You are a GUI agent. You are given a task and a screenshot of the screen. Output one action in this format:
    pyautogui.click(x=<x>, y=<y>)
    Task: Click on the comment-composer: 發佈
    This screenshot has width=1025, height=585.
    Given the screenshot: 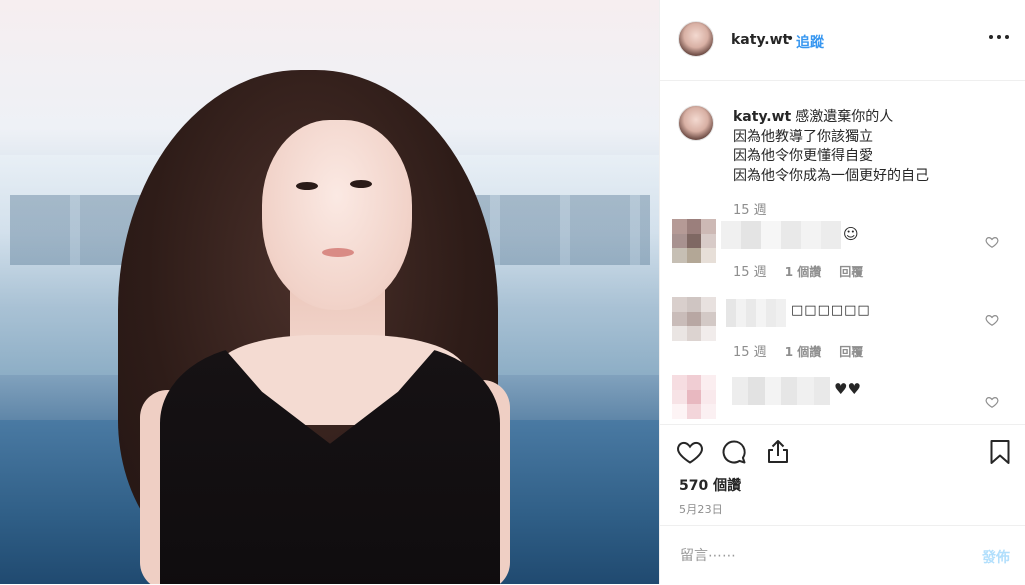 What is the action you would take?
    pyautogui.click(x=842, y=555)
    